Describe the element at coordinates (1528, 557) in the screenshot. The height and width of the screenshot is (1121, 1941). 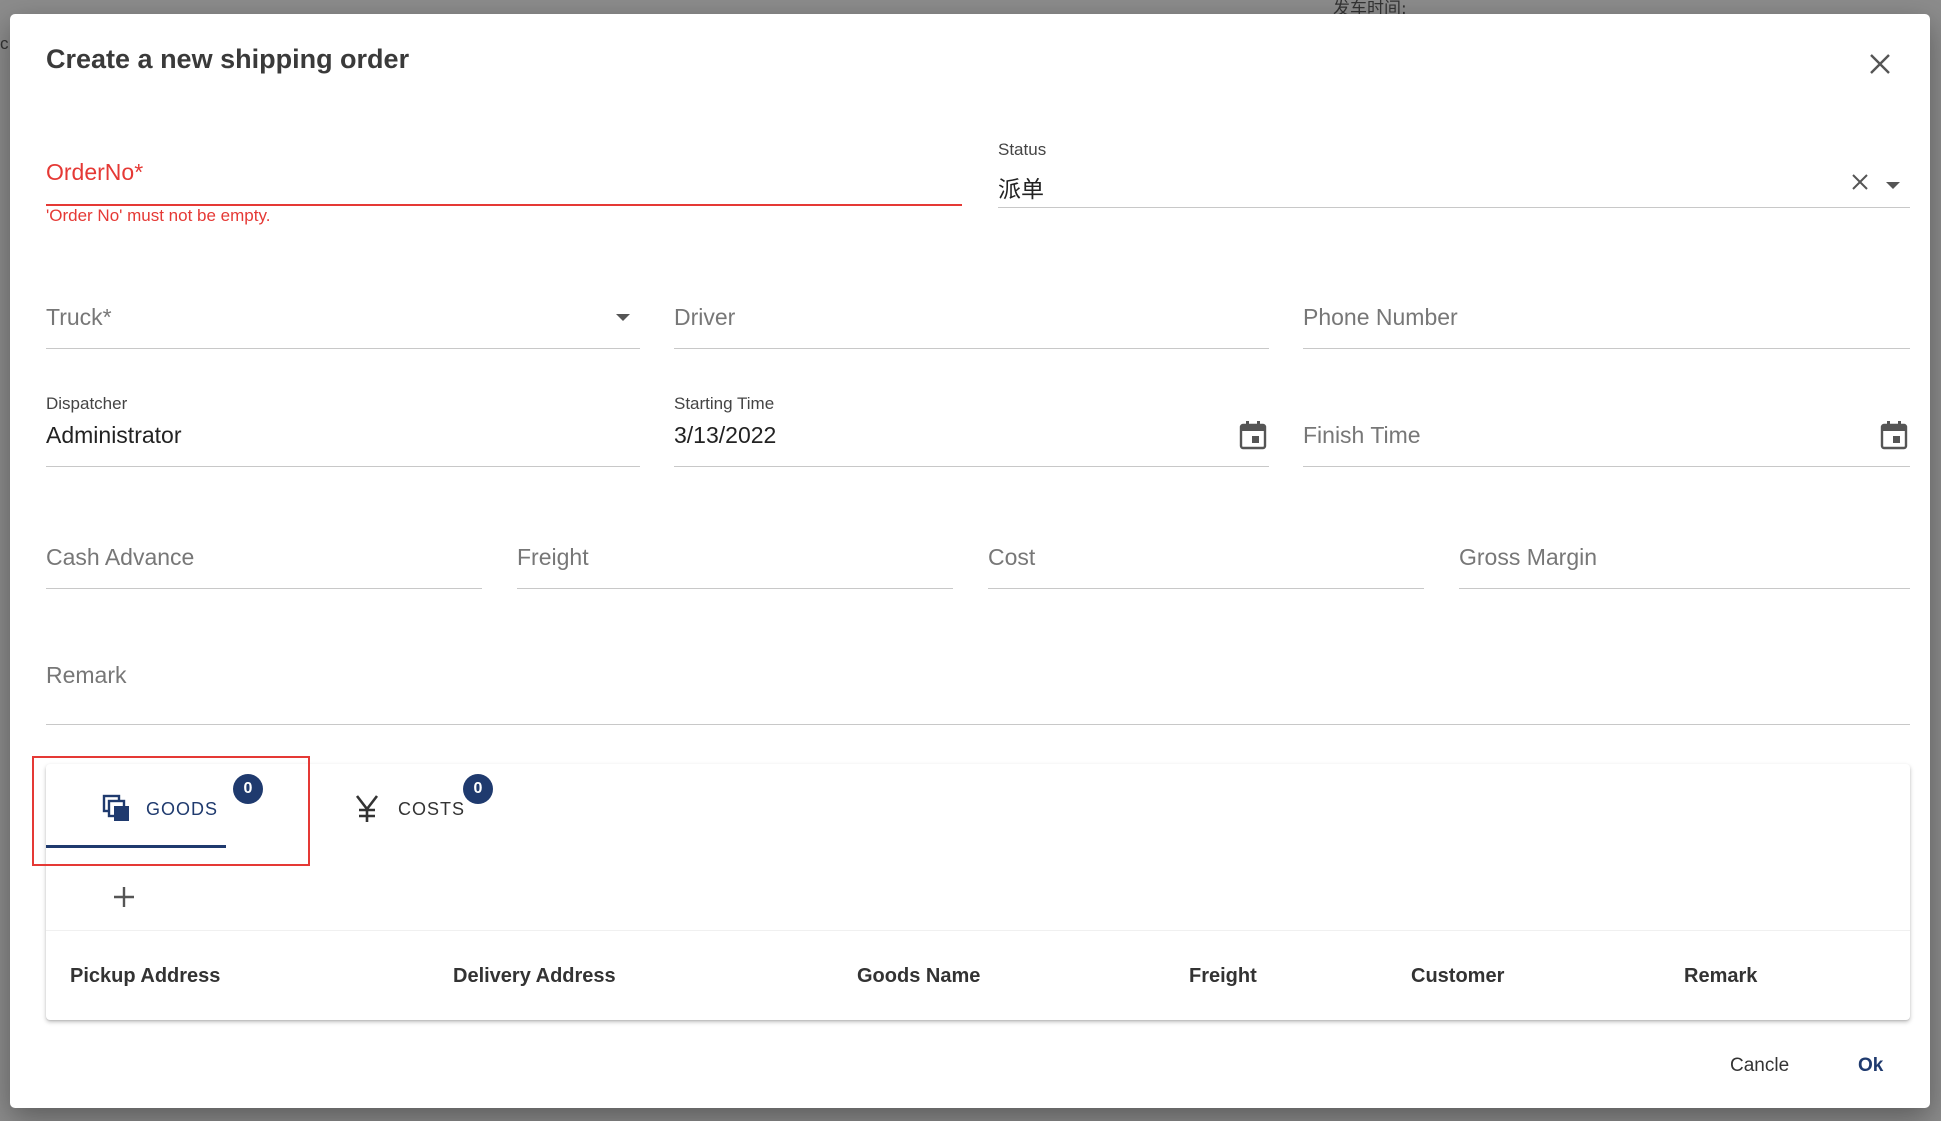
I see `gross-margin-label: Gross Margin` at that location.